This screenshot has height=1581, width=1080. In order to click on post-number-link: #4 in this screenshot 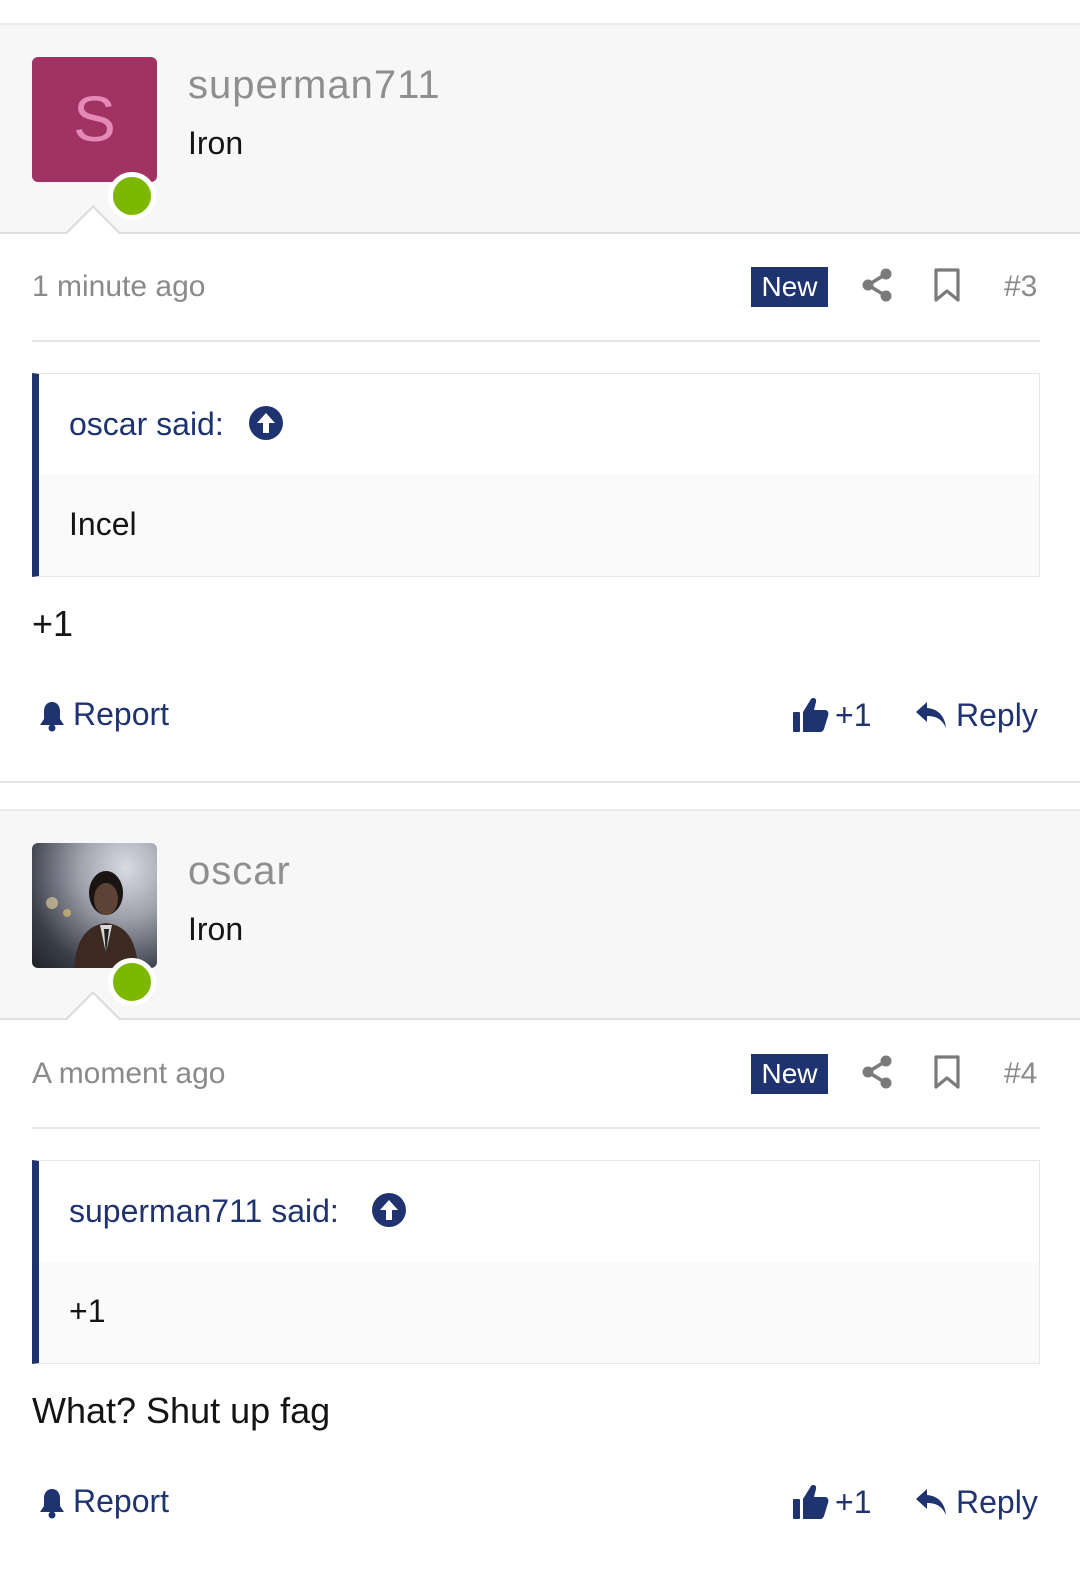, I will do `click(1020, 1074)`.